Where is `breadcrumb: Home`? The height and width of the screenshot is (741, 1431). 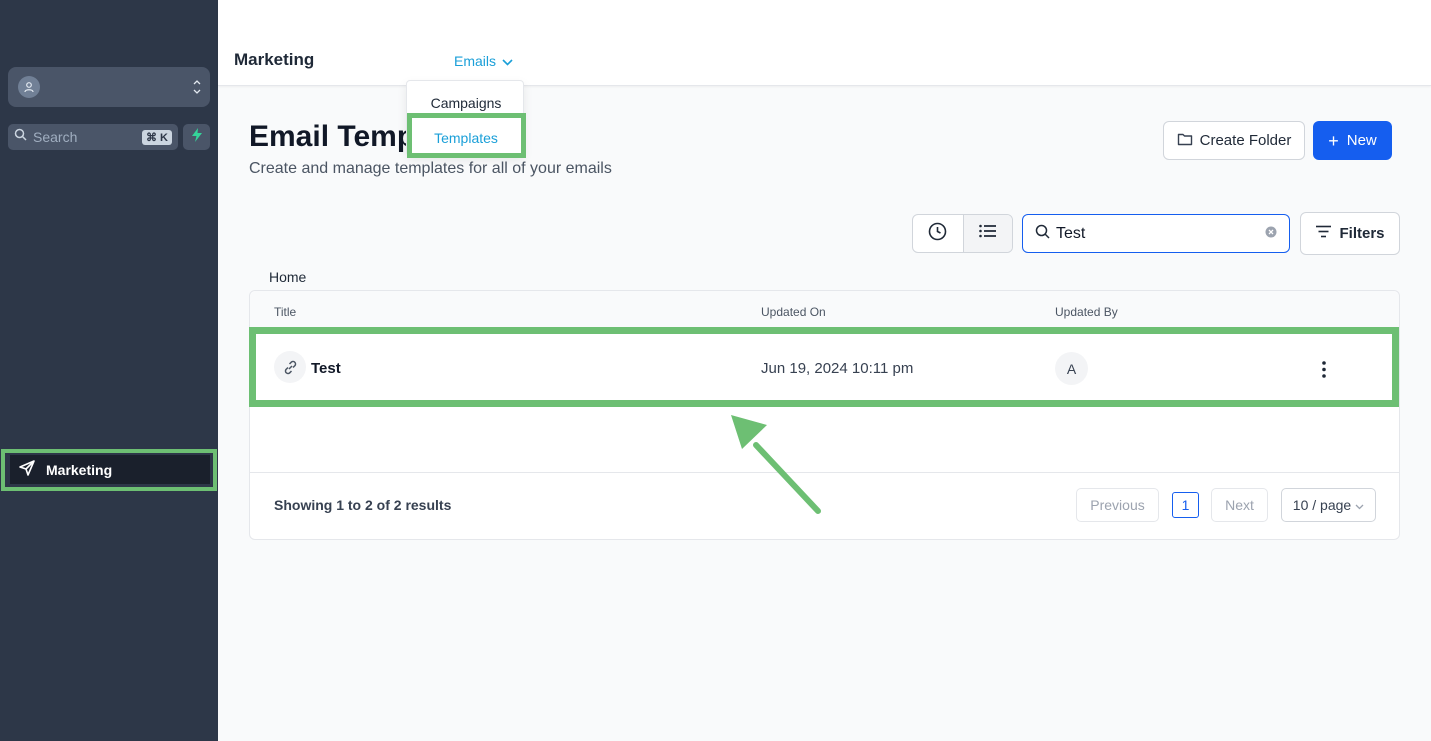 breadcrumb: Home is located at coordinates (287, 277).